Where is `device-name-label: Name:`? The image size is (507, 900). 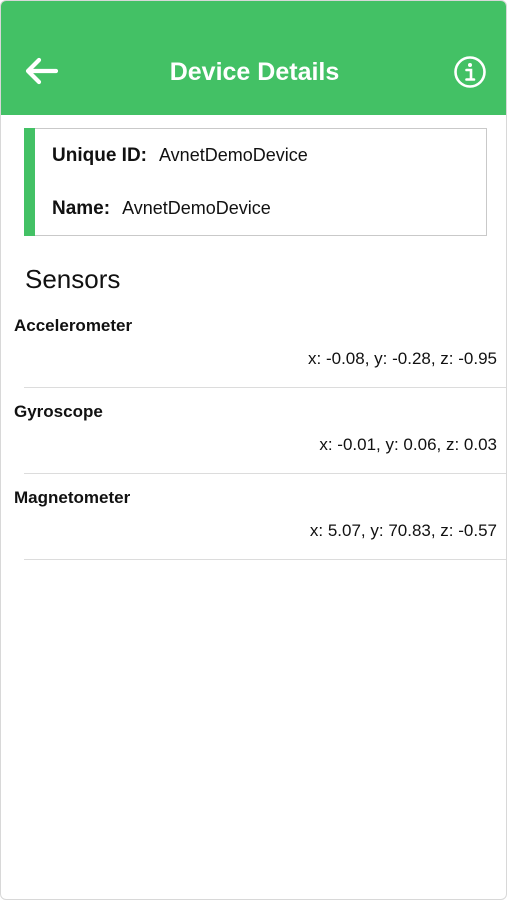
device-name-label: Name: is located at coordinates (81, 208).